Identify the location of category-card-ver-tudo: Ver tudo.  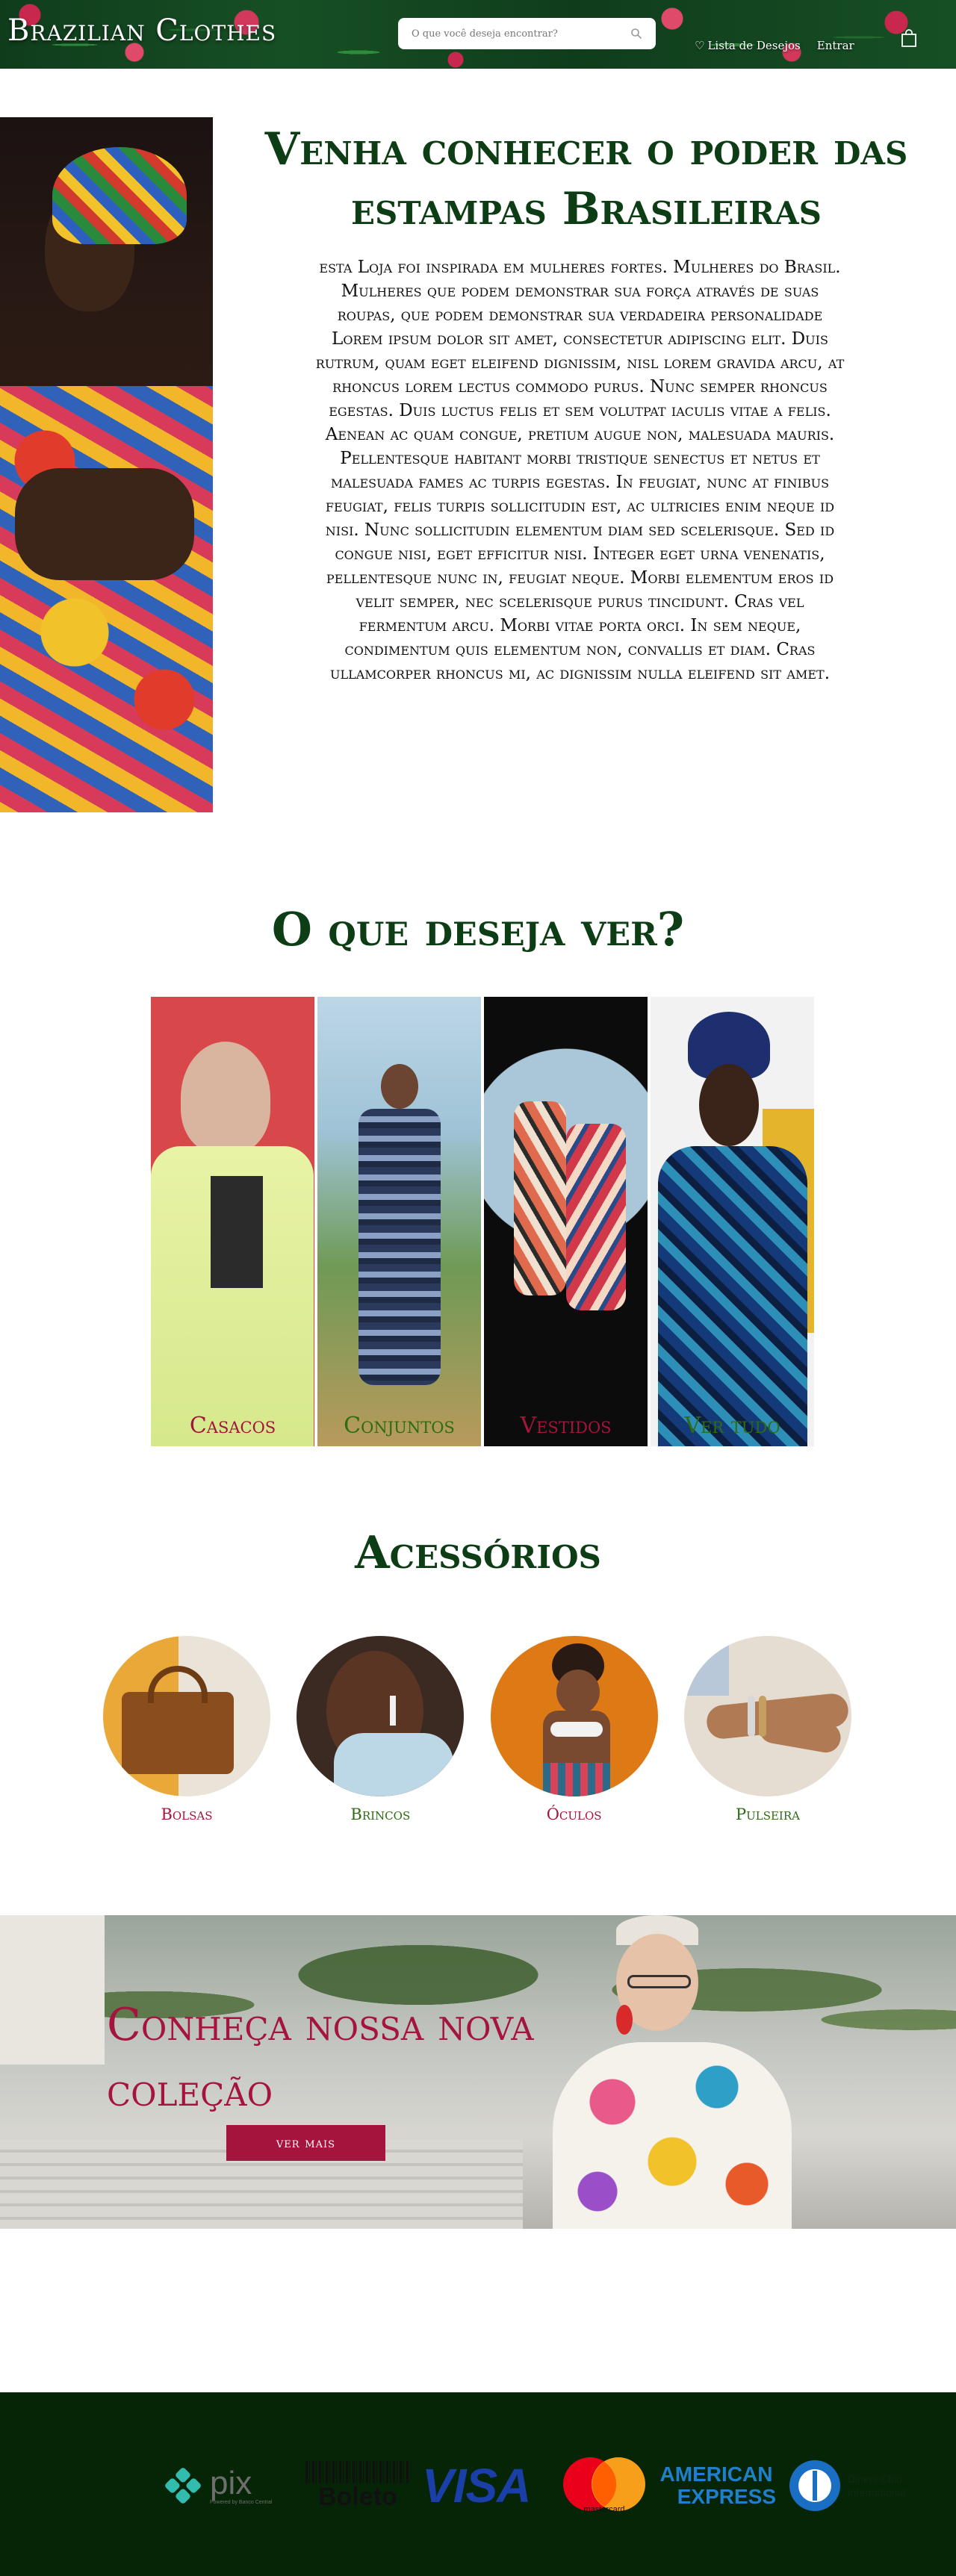
(732, 1221).